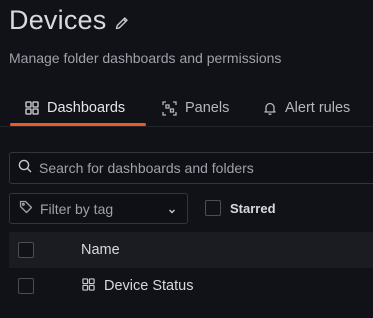 The width and height of the screenshot is (373, 318). I want to click on page-header: Devices, so click(69, 20).